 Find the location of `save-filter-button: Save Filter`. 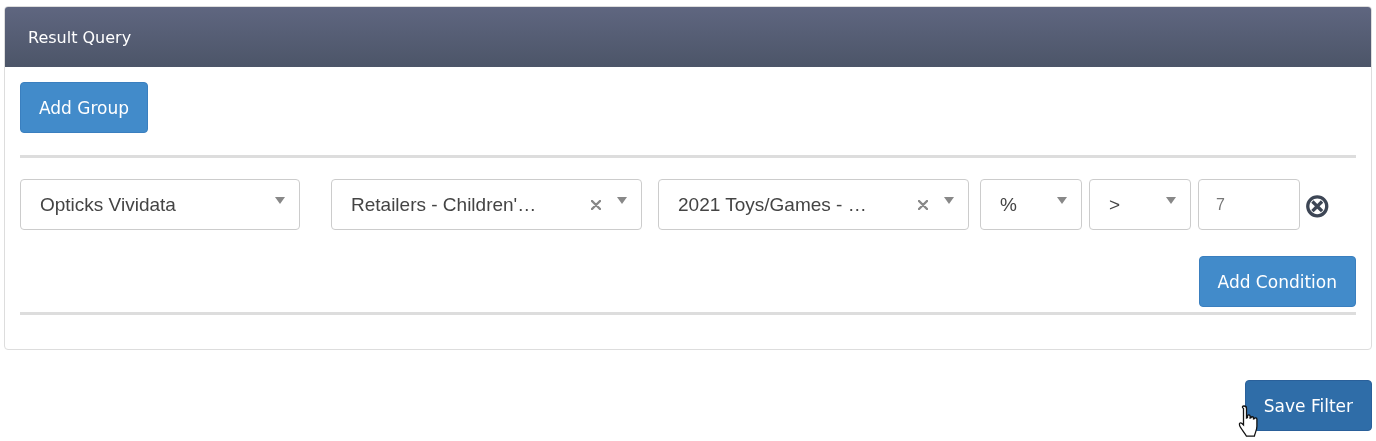

save-filter-button: Save Filter is located at coordinates (1308, 405).